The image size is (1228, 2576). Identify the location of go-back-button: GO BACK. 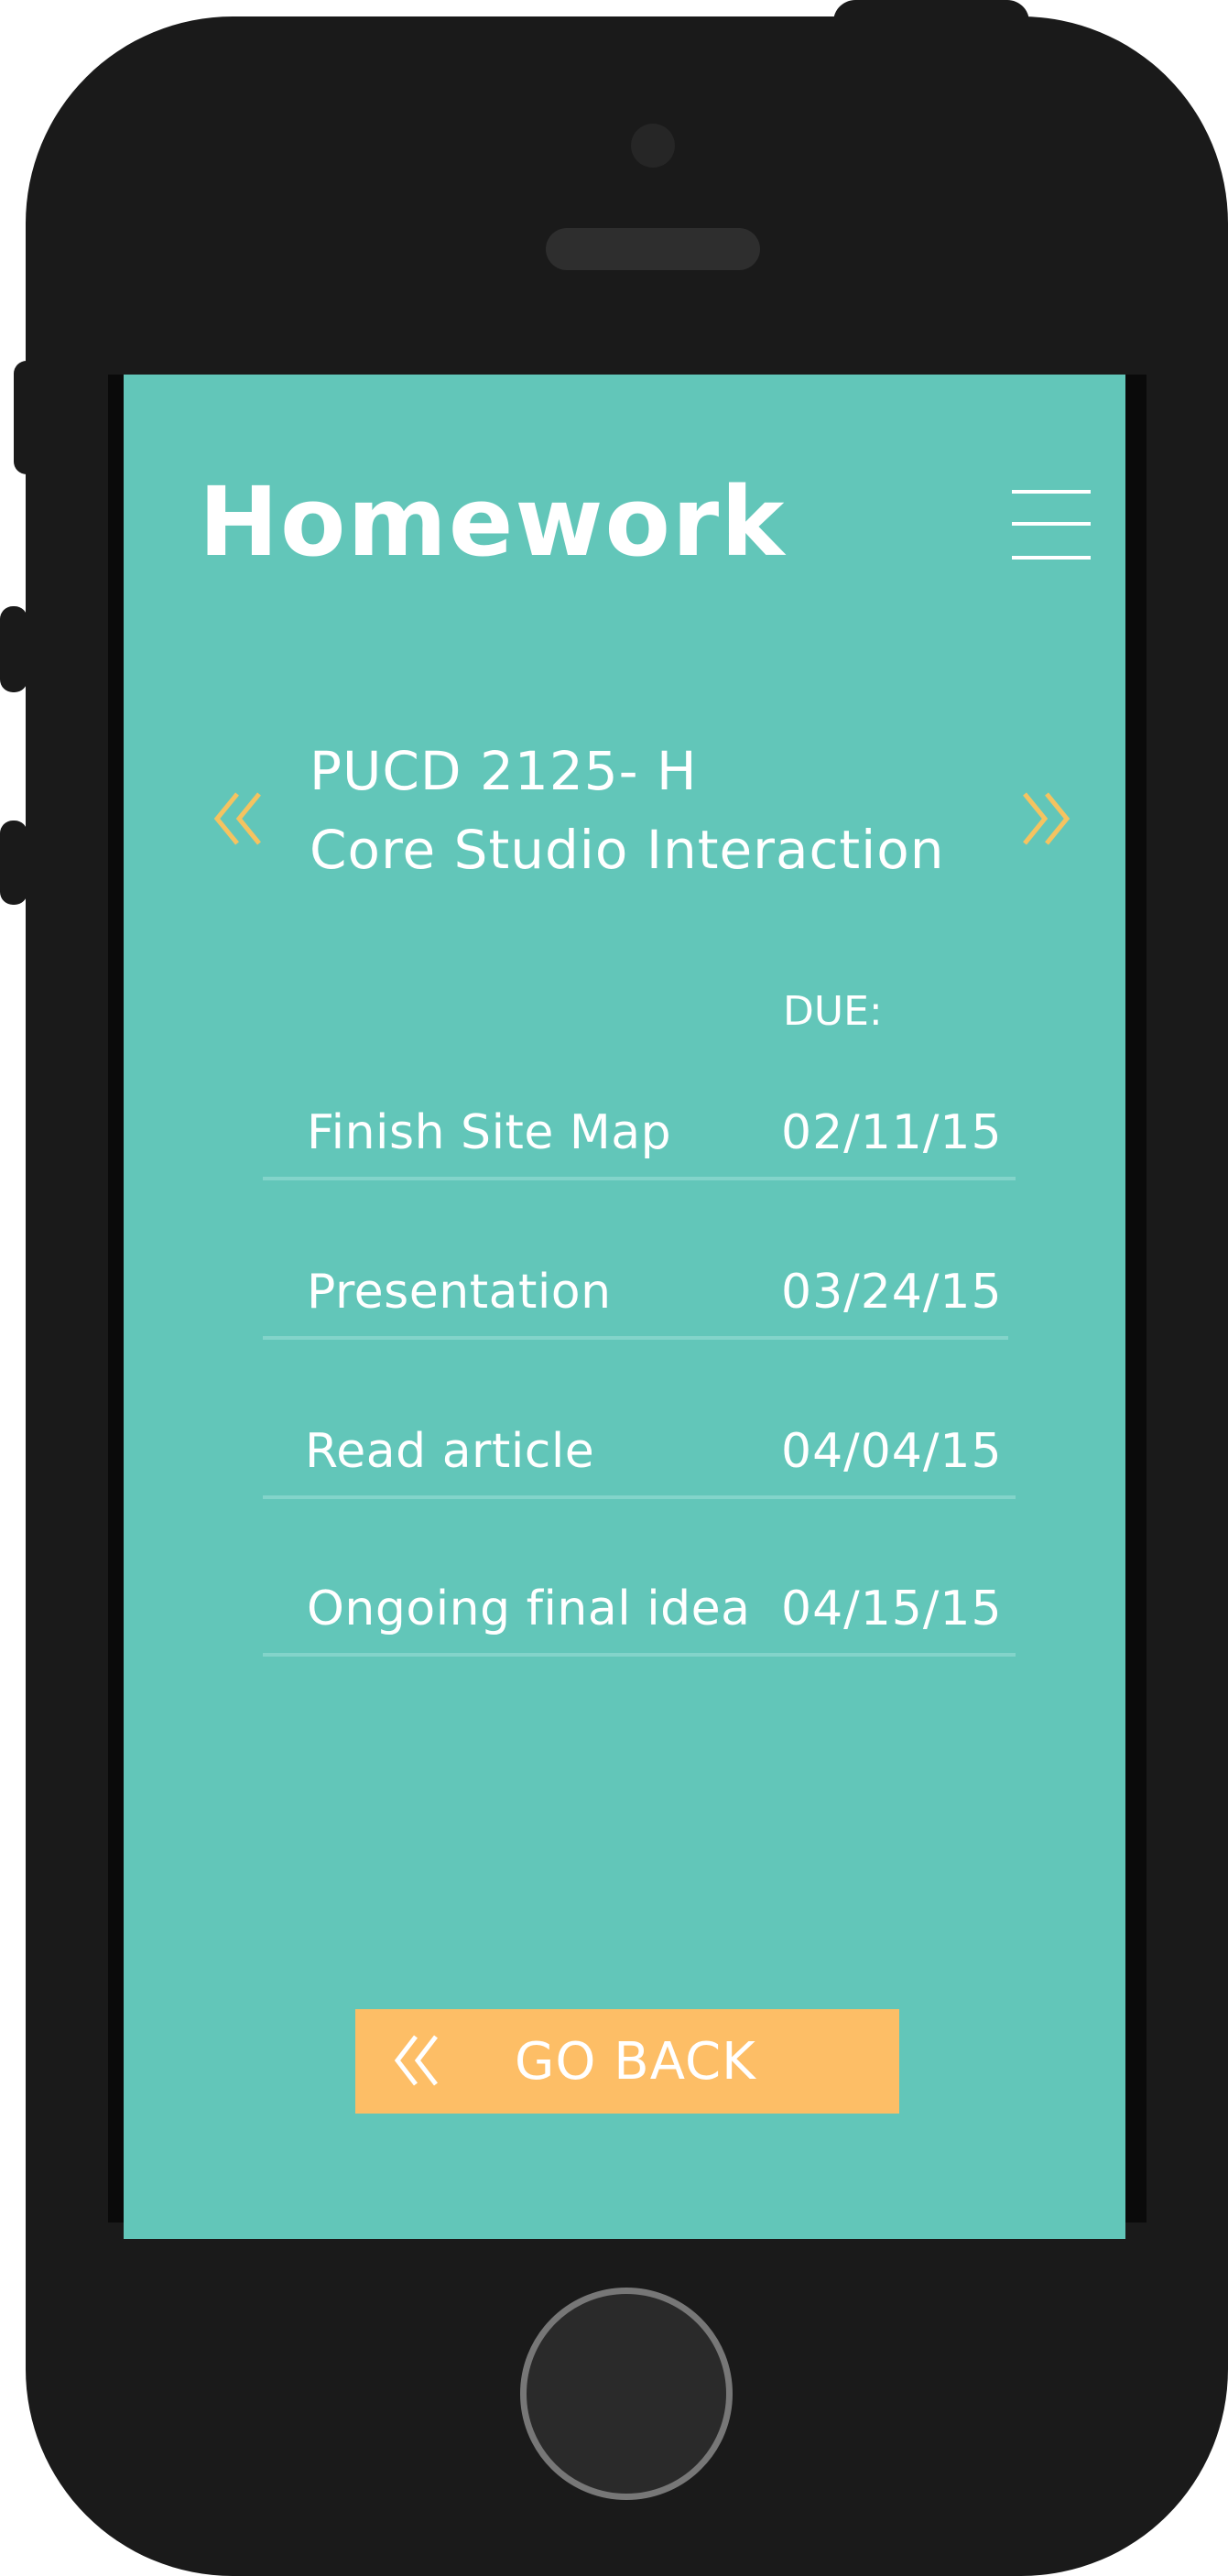
(627, 2061).